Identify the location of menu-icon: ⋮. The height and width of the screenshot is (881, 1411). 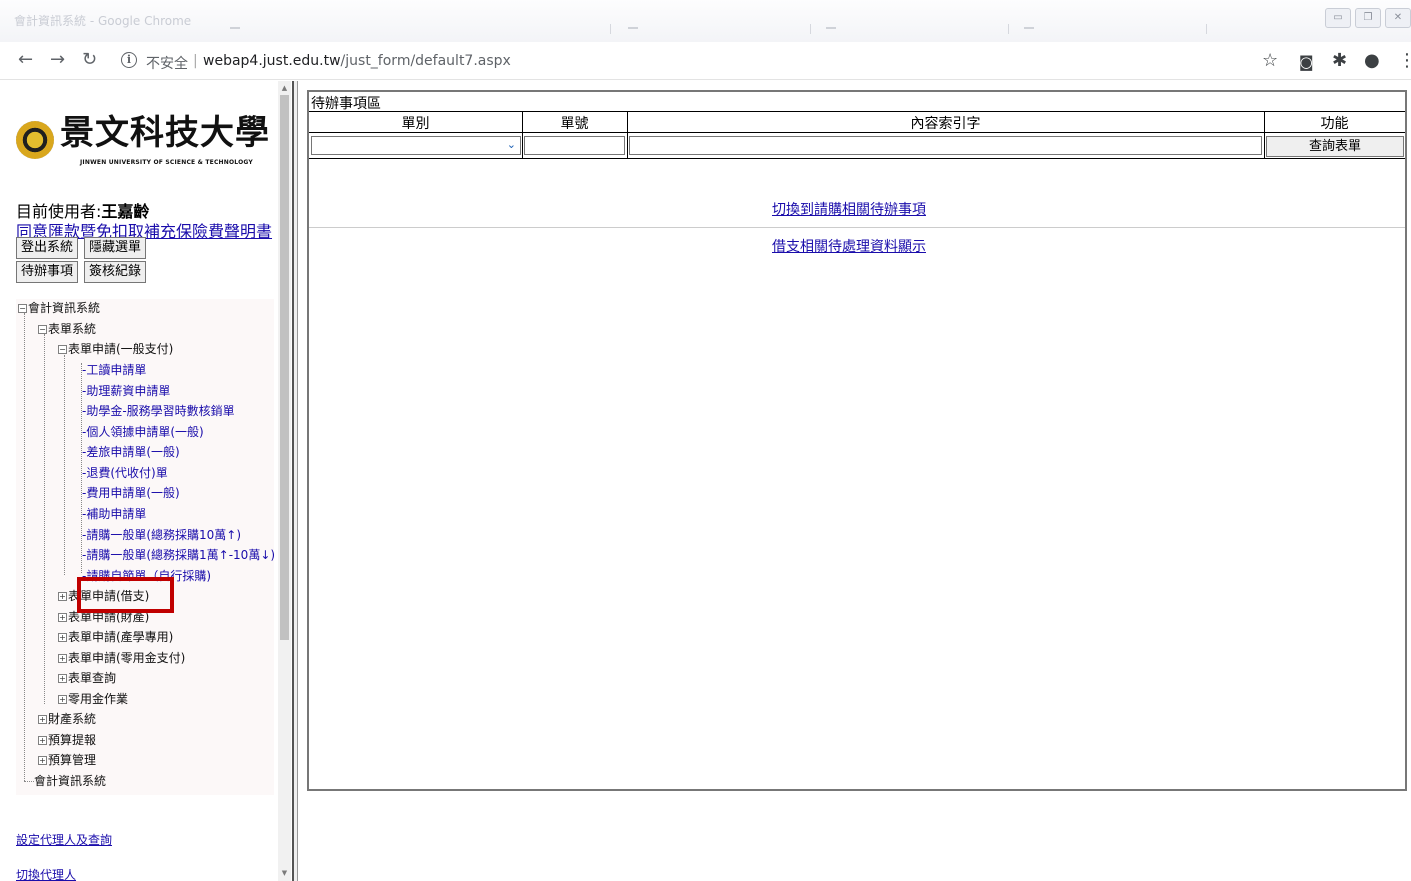
(1404, 60).